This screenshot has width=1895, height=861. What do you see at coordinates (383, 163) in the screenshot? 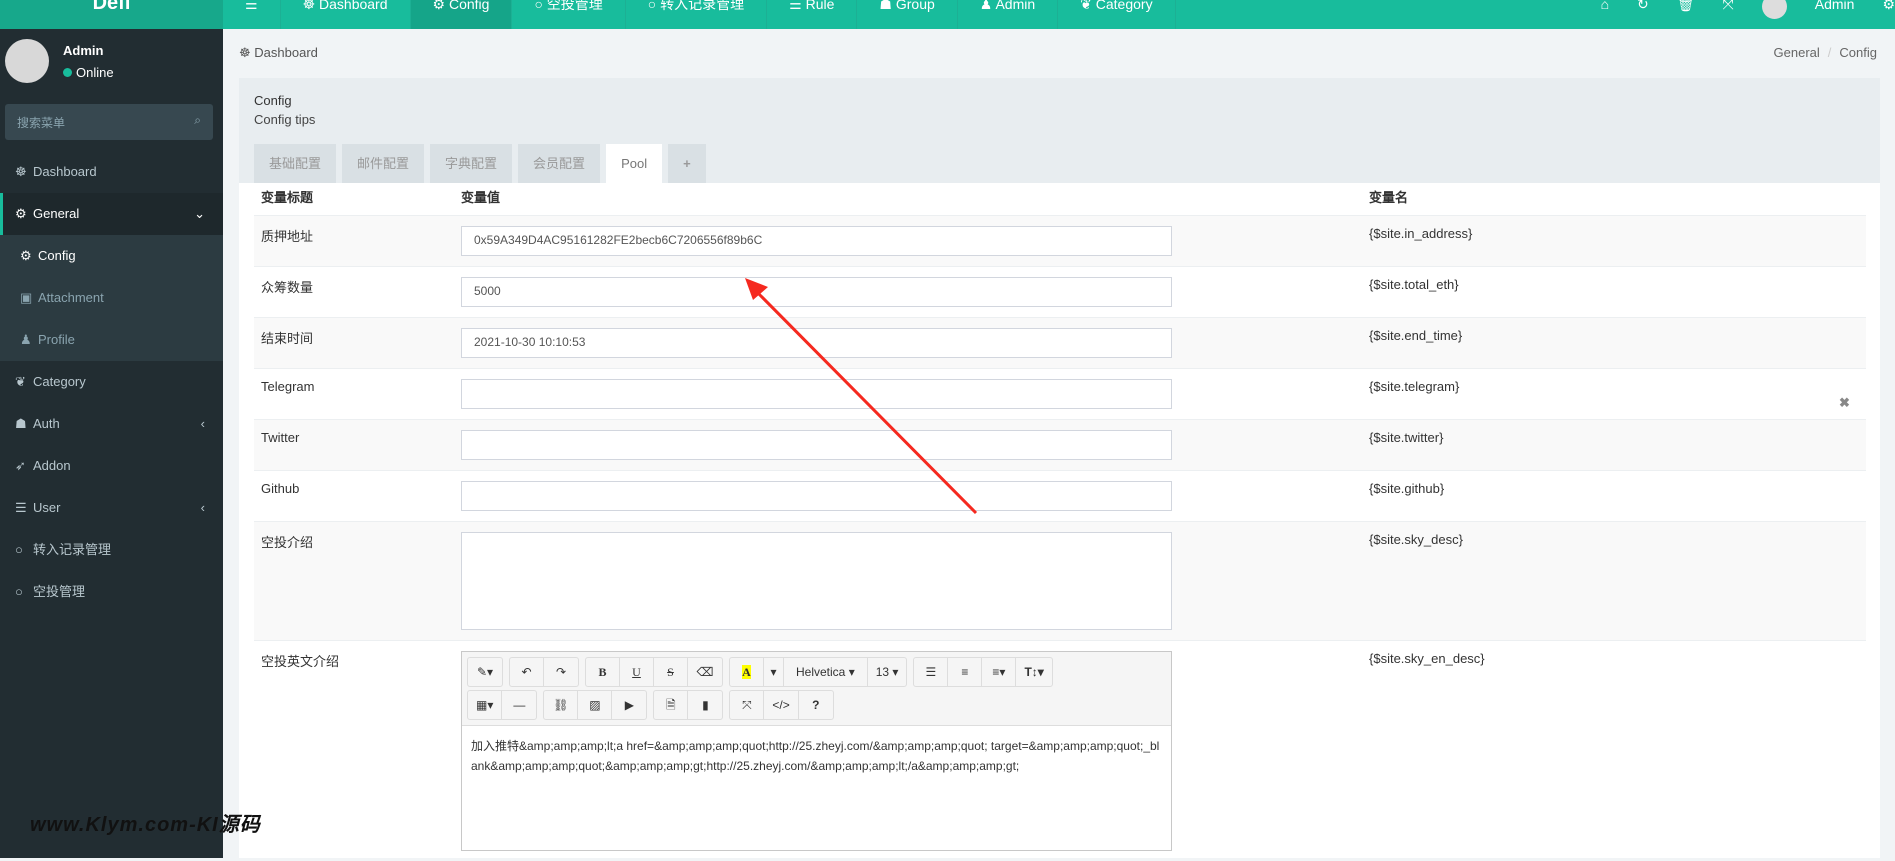
I see `tab-email: 邮件配置` at bounding box center [383, 163].